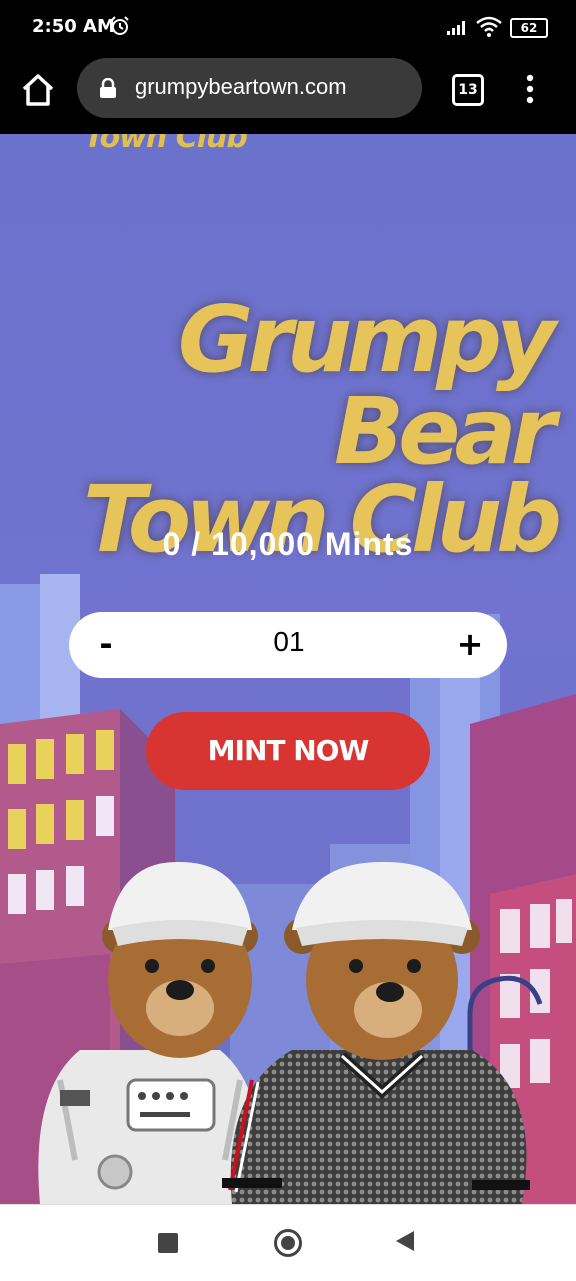 The height and width of the screenshot is (1281, 576). I want to click on status-time: 2:50 AM, so click(73, 26).